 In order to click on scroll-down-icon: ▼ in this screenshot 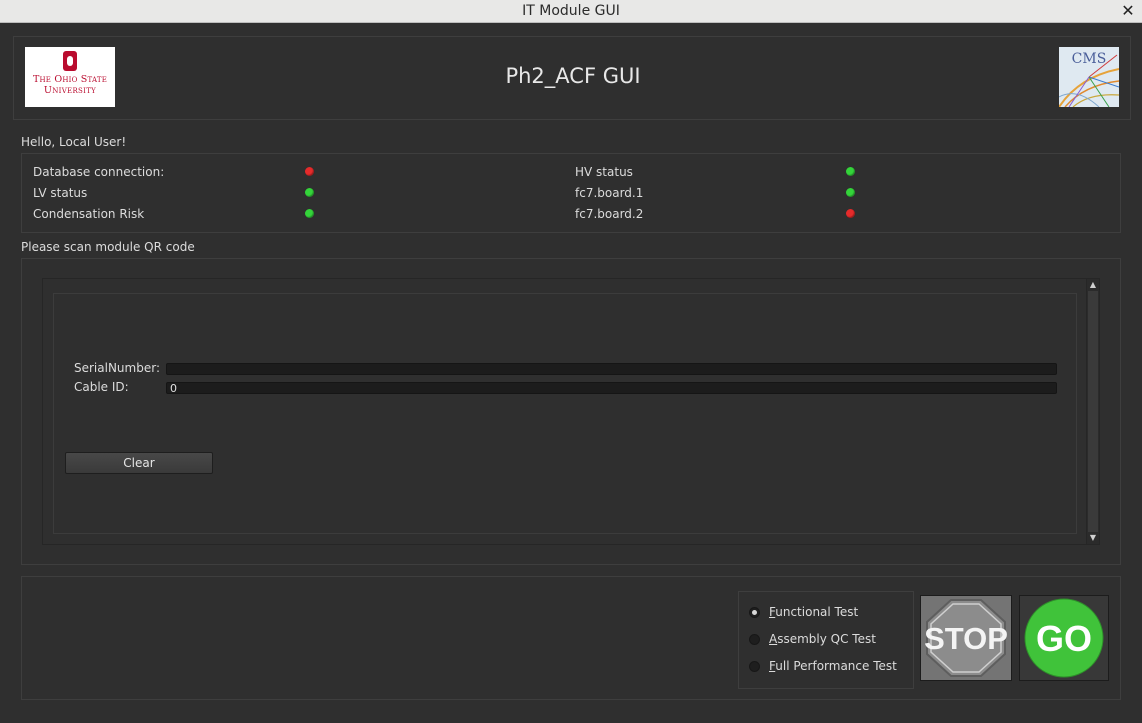, I will do `click(1093, 538)`.